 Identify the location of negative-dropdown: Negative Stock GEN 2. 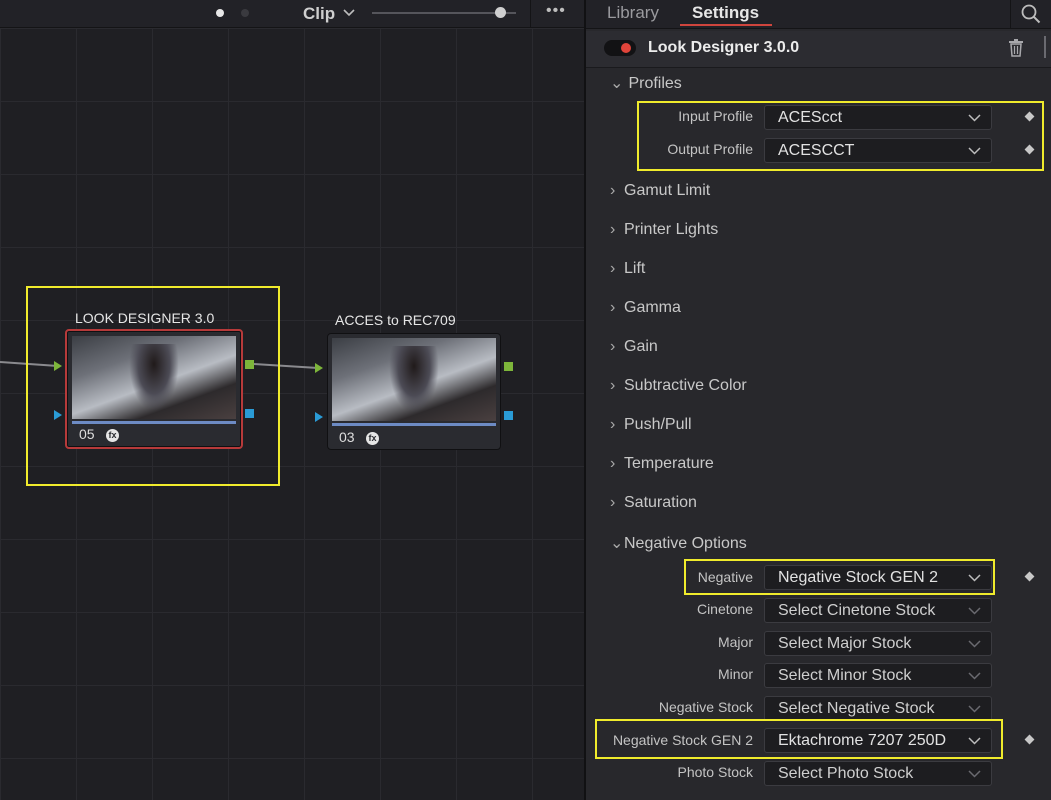
(878, 577).